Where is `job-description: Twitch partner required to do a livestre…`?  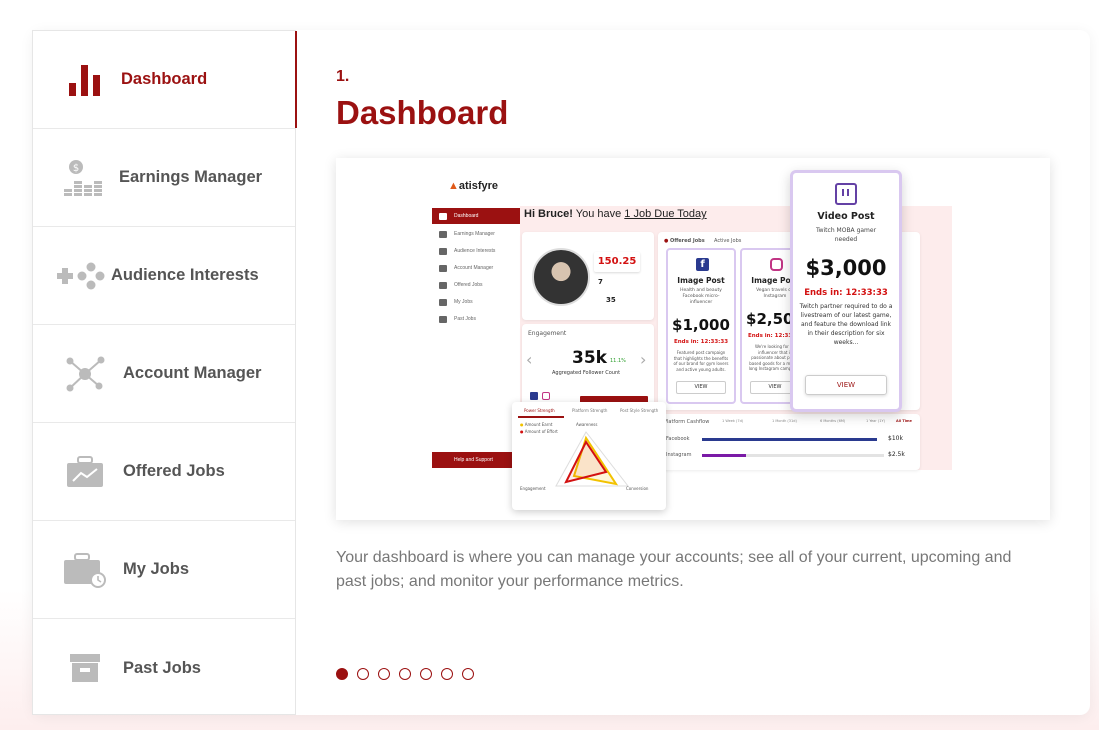 job-description: Twitch partner required to do a livestre… is located at coordinates (846, 324).